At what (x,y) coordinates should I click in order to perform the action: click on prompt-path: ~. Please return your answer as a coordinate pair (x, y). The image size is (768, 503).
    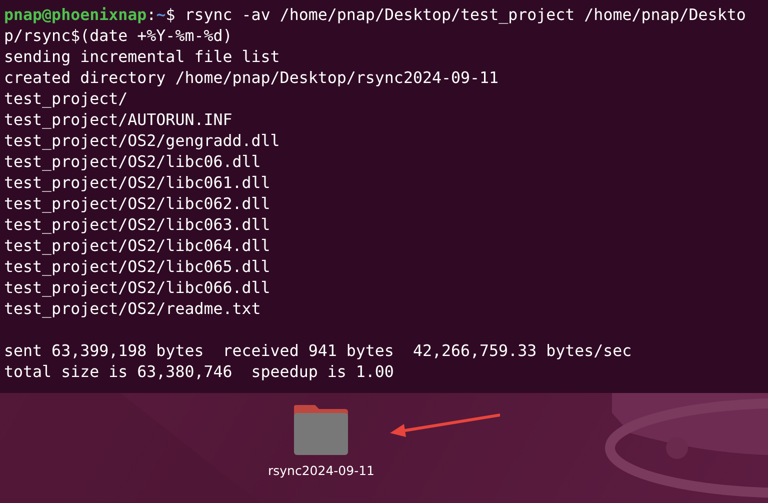
    Looking at the image, I should click on (161, 14).